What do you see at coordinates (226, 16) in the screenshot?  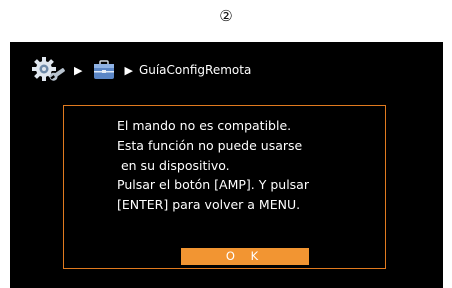 I see `step-marker: ②` at bounding box center [226, 16].